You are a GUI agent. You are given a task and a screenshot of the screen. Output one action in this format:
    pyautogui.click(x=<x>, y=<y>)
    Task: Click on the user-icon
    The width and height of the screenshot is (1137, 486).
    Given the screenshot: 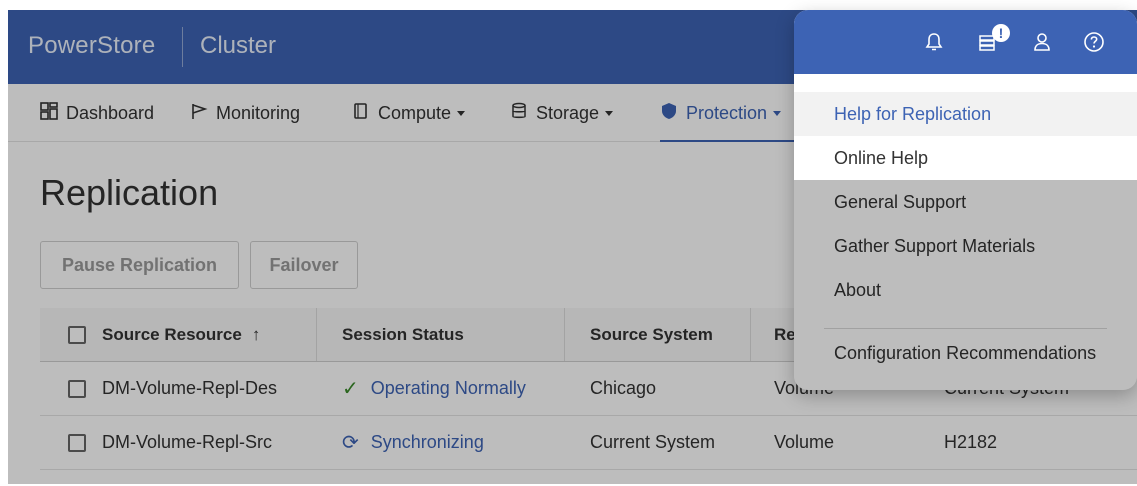 What is the action you would take?
    pyautogui.click(x=1042, y=42)
    